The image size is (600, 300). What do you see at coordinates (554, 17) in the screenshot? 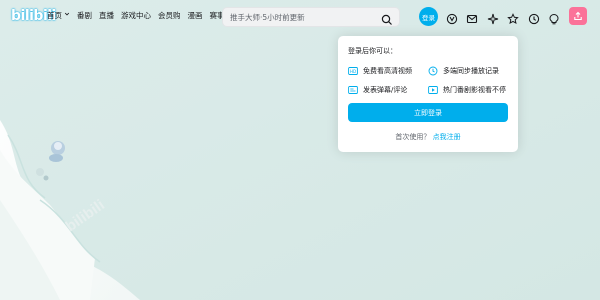
I see `creation-icon` at bounding box center [554, 17].